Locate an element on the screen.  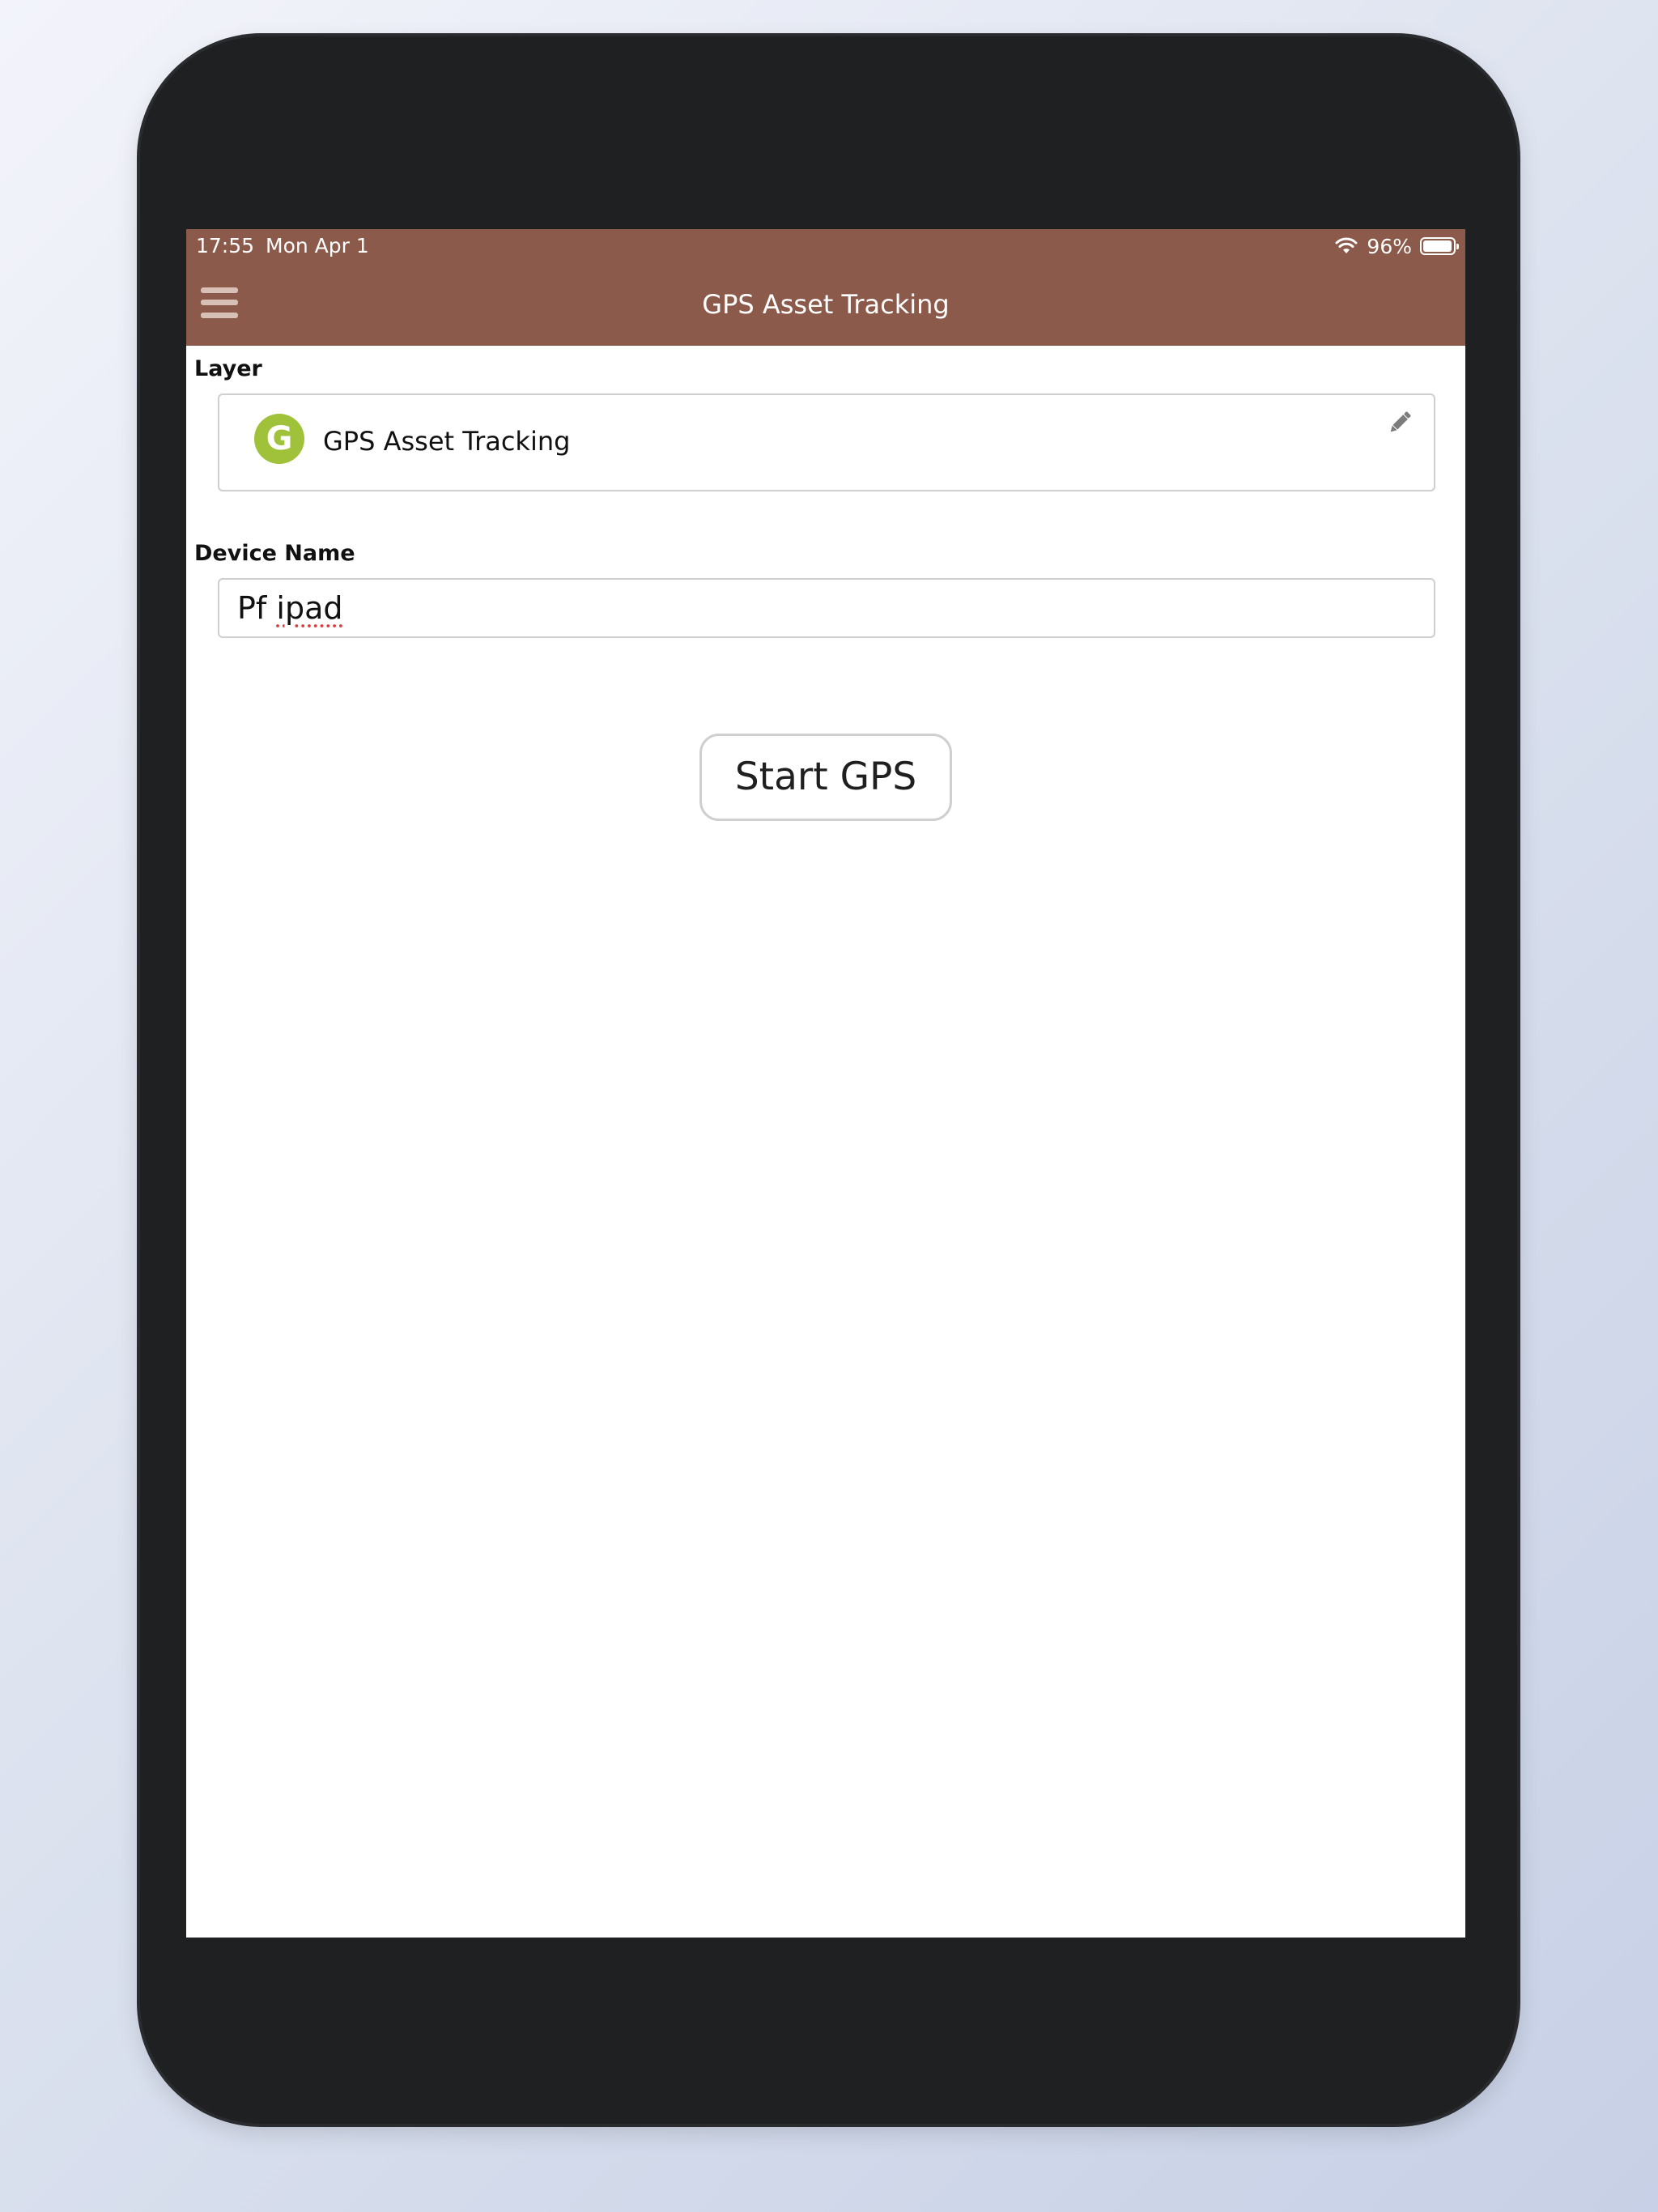
device-name-label: Device Name is located at coordinates (274, 553).